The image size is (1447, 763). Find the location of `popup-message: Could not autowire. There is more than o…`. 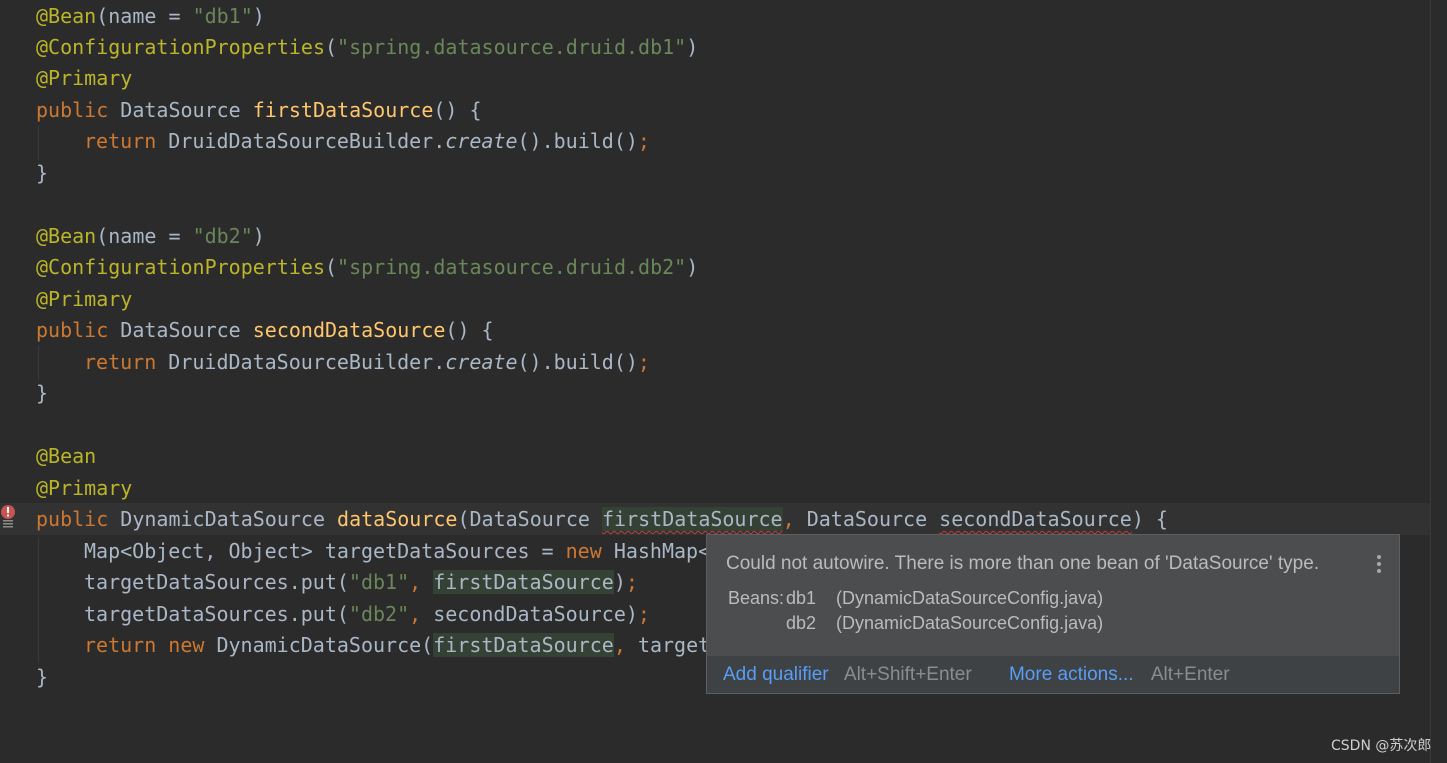

popup-message: Could not autowire. There is more than o… is located at coordinates (1023, 563).